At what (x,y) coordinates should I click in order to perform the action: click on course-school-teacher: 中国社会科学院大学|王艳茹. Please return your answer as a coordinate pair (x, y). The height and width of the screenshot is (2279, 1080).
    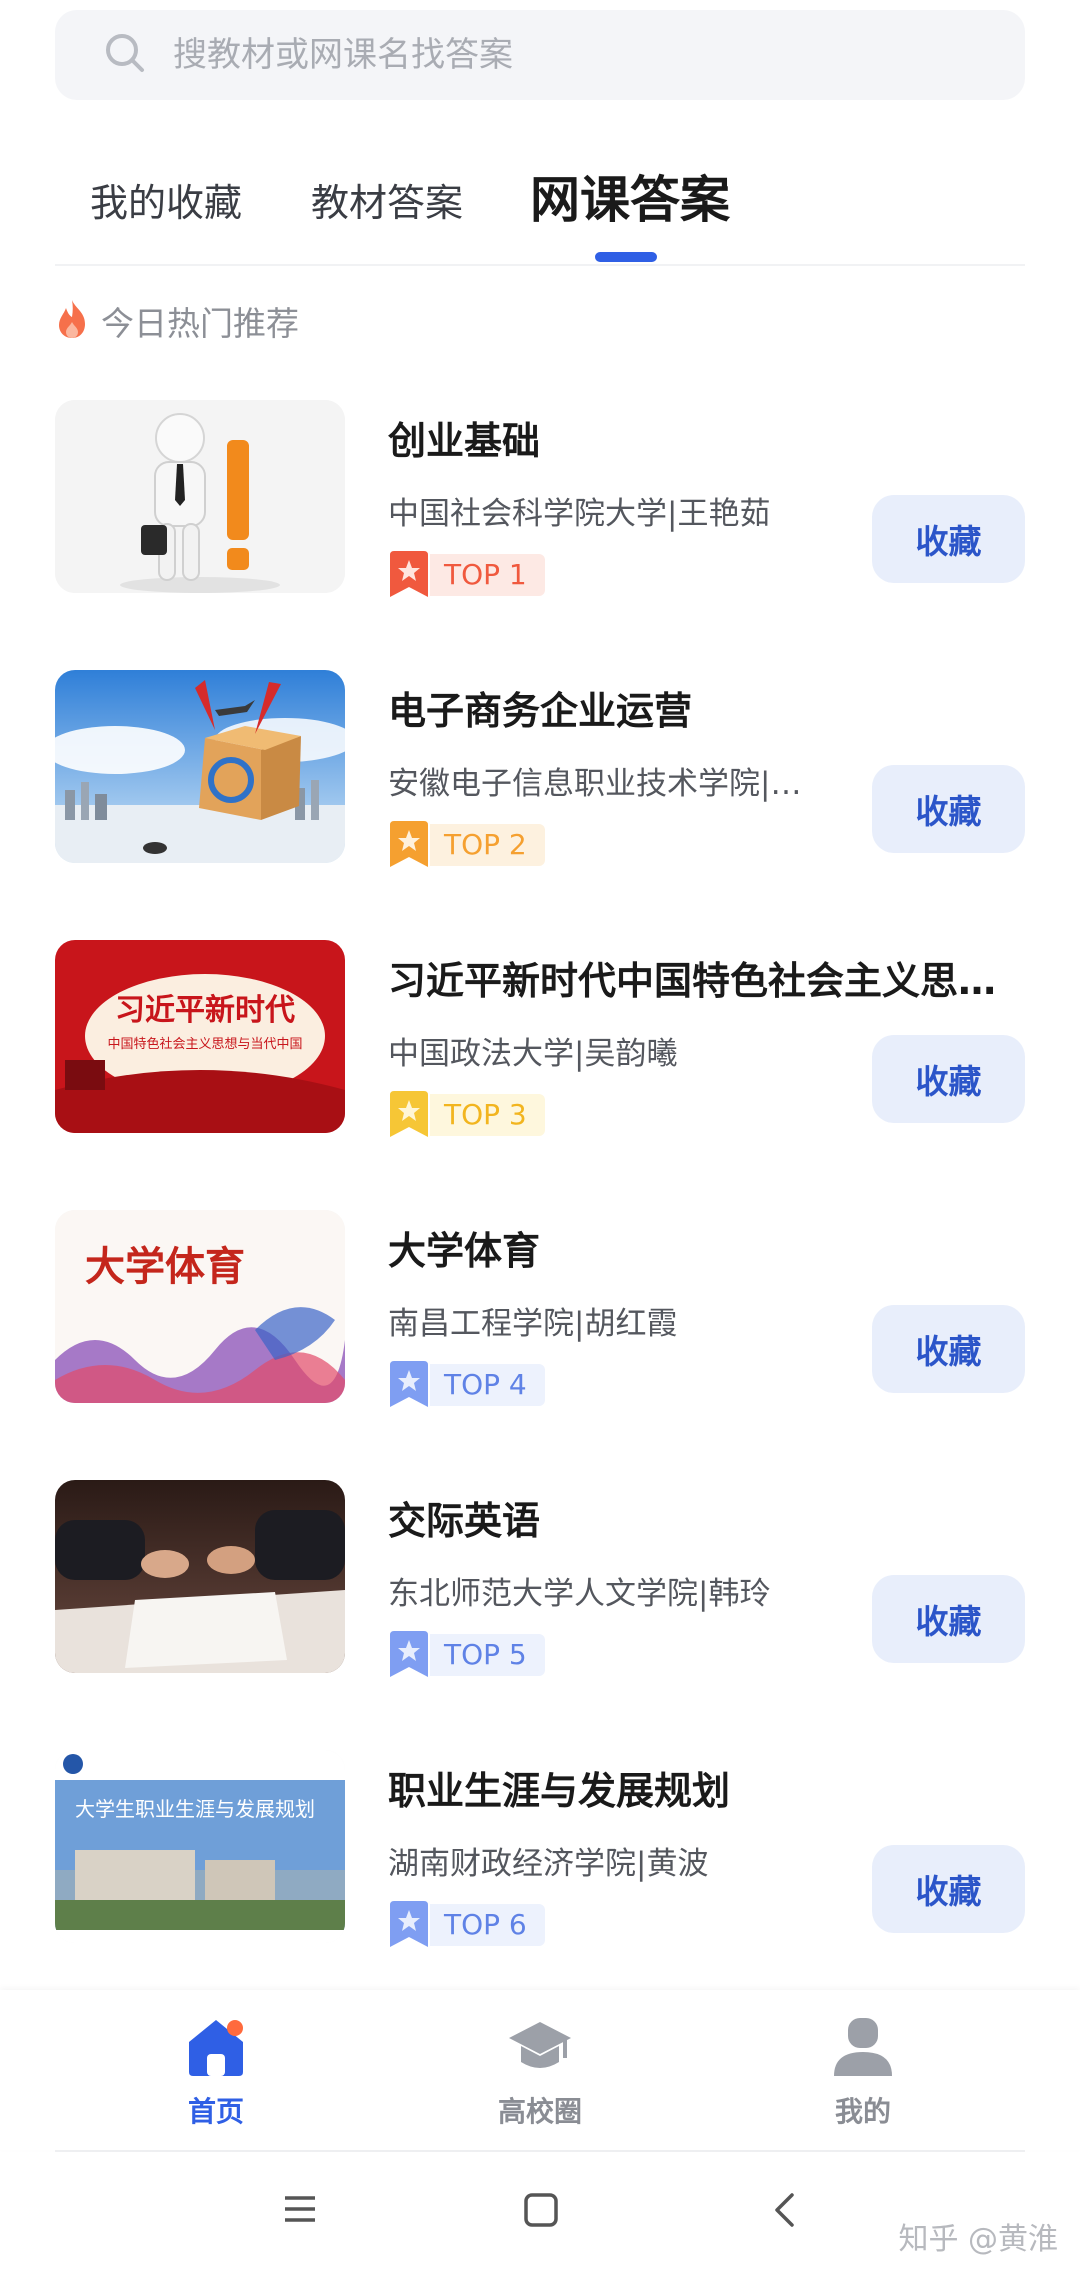
    Looking at the image, I should click on (579, 514).